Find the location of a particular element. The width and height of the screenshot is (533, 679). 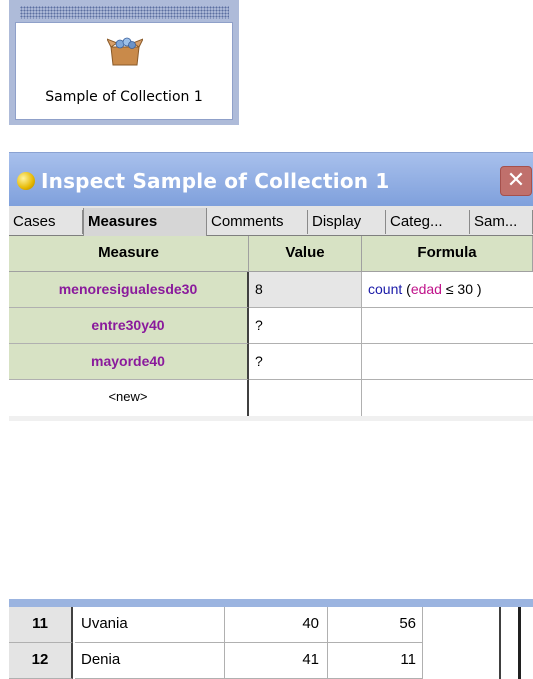

new-measure-row: <new> is located at coordinates (271, 398).